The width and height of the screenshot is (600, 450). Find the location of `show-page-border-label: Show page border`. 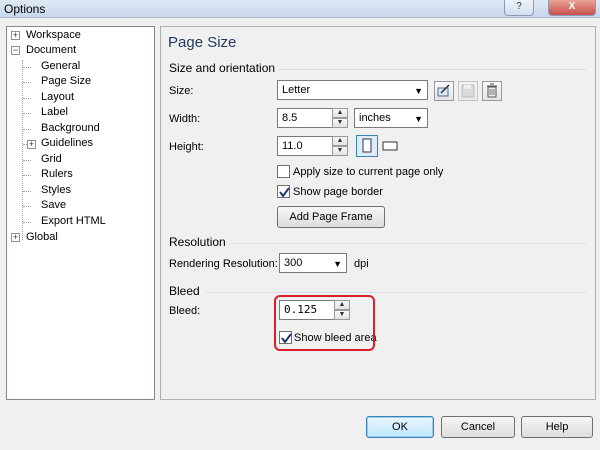

show-page-border-label: Show page border is located at coordinates (338, 192).